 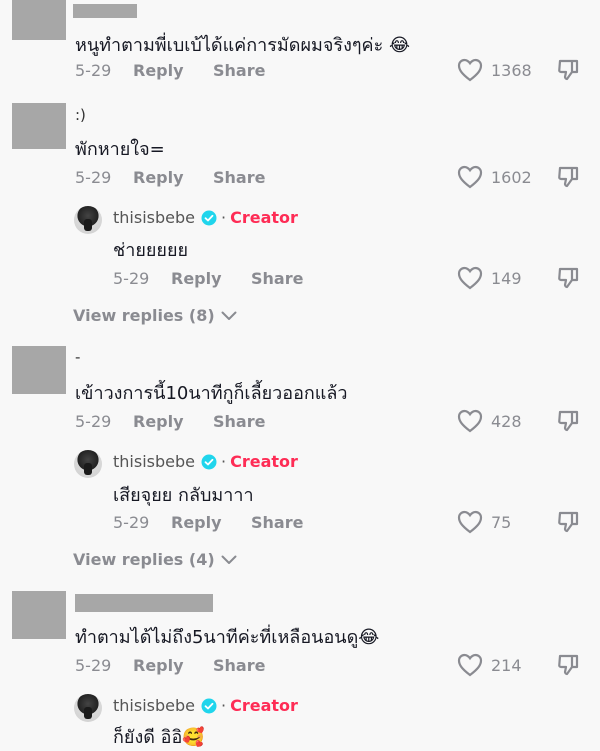 I want to click on username: -, so click(x=77, y=357).